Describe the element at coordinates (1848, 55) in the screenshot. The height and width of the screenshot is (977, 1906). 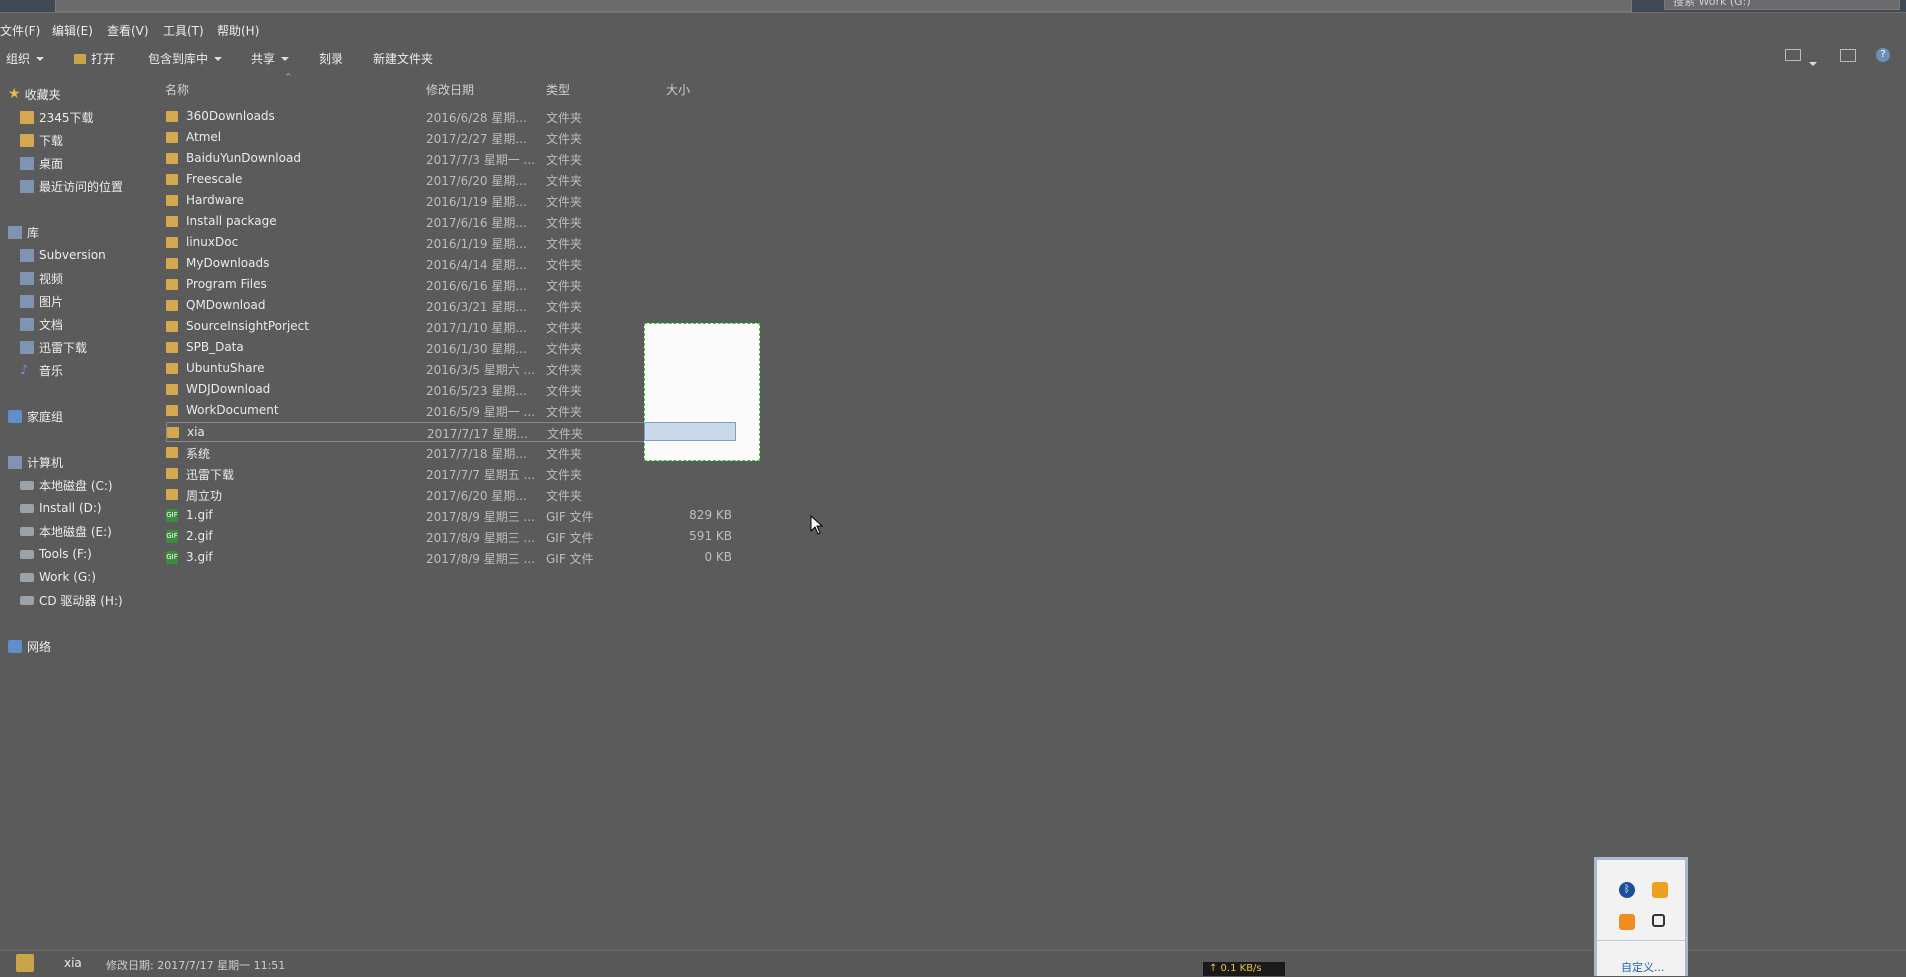
I see `preview-pane-icon` at that location.